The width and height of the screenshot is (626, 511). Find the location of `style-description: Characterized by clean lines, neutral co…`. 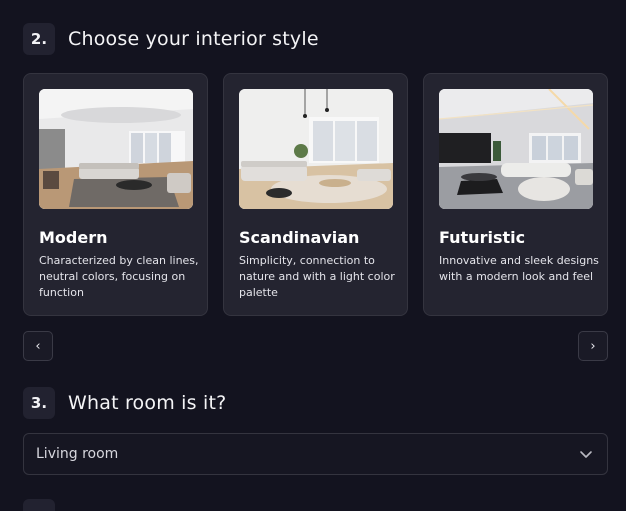

style-description: Characterized by clean lines, neutral co… is located at coordinates (119, 276).